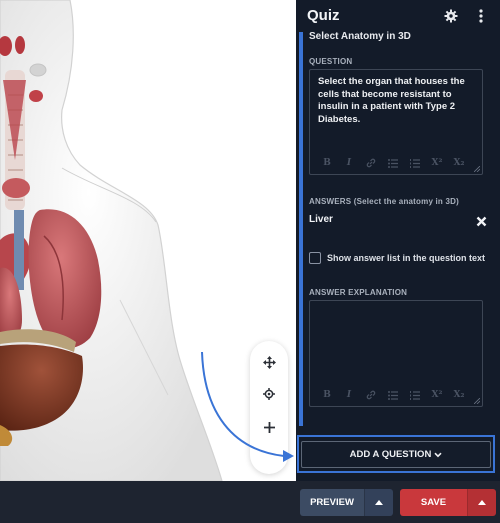  Describe the element at coordinates (481, 220) in the screenshot. I see `close-icon` at that location.